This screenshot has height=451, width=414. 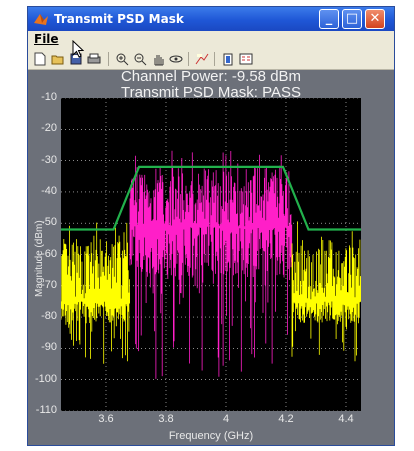 What do you see at coordinates (49, 347) in the screenshot?
I see `y-tick-label: -90` at bounding box center [49, 347].